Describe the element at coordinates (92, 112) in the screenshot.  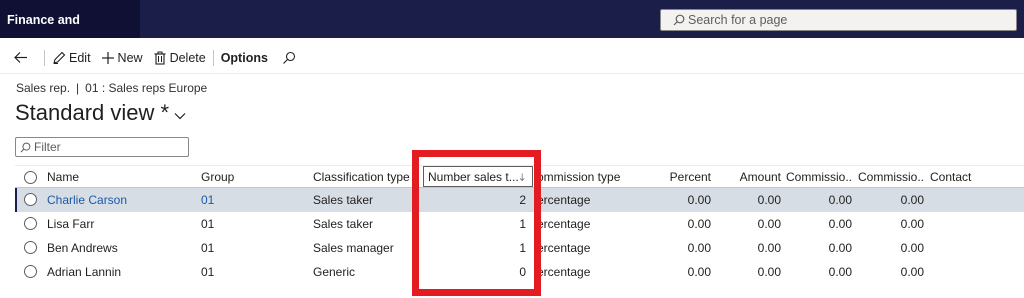
I see `view-title: Standard view *` at that location.